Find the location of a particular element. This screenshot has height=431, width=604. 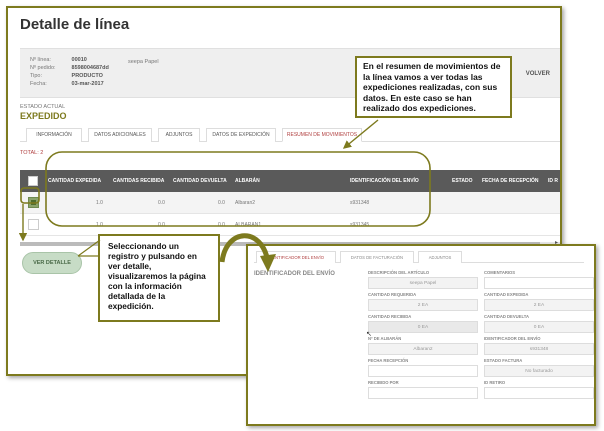

page-title: Detalle de línea is located at coordinates (75, 24).